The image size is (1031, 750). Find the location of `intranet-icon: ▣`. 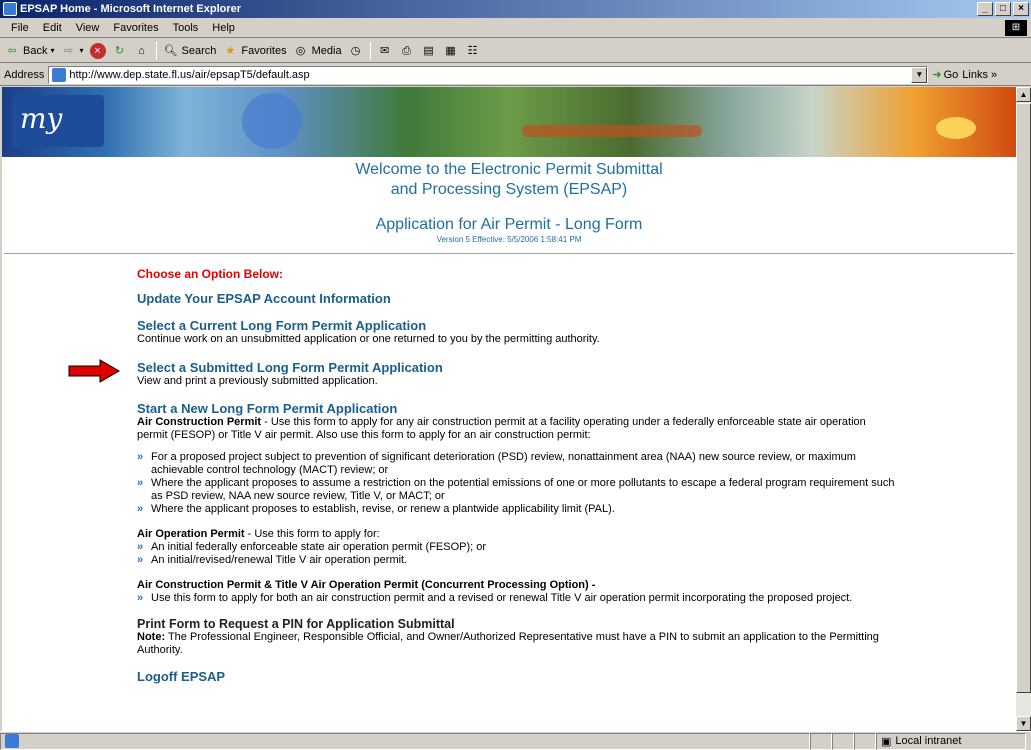

intranet-icon: ▣ is located at coordinates (886, 741).